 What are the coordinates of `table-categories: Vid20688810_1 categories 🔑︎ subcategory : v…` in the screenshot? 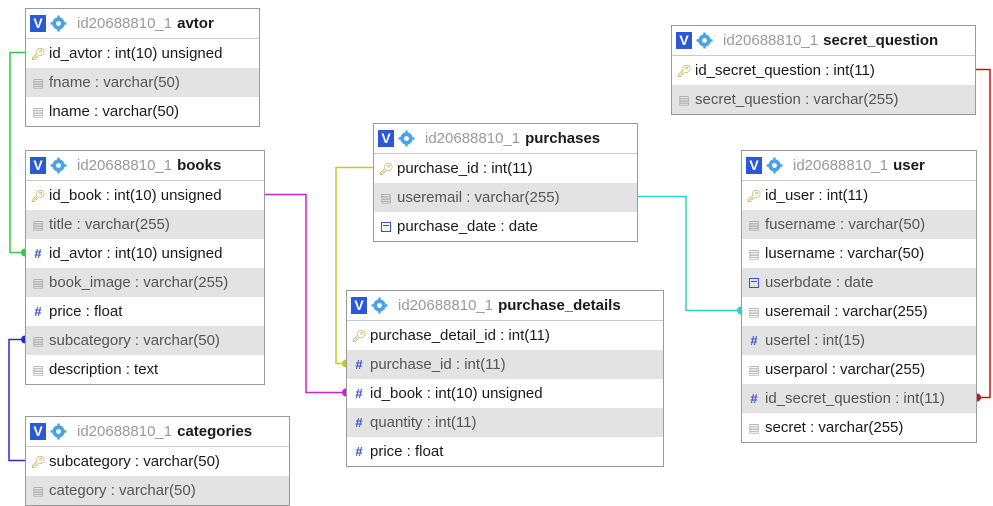 It's located at (157, 461).